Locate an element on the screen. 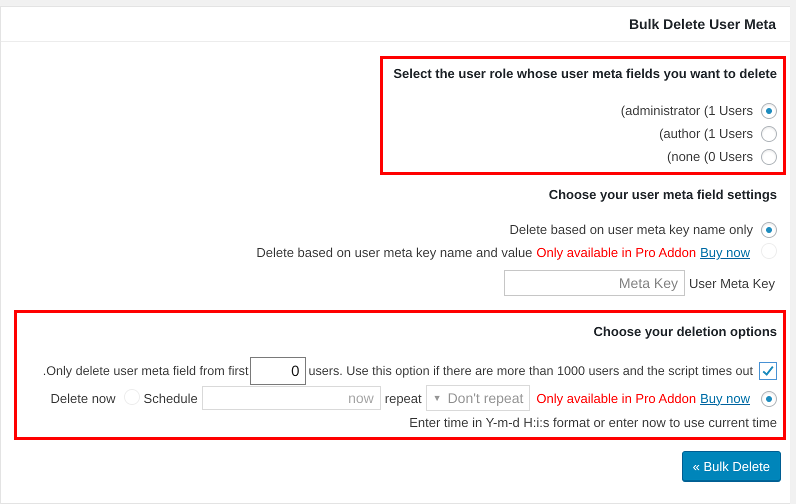 This screenshot has height=504, width=796. option-label: .Only delete user meta field from first is located at coordinates (145, 371).